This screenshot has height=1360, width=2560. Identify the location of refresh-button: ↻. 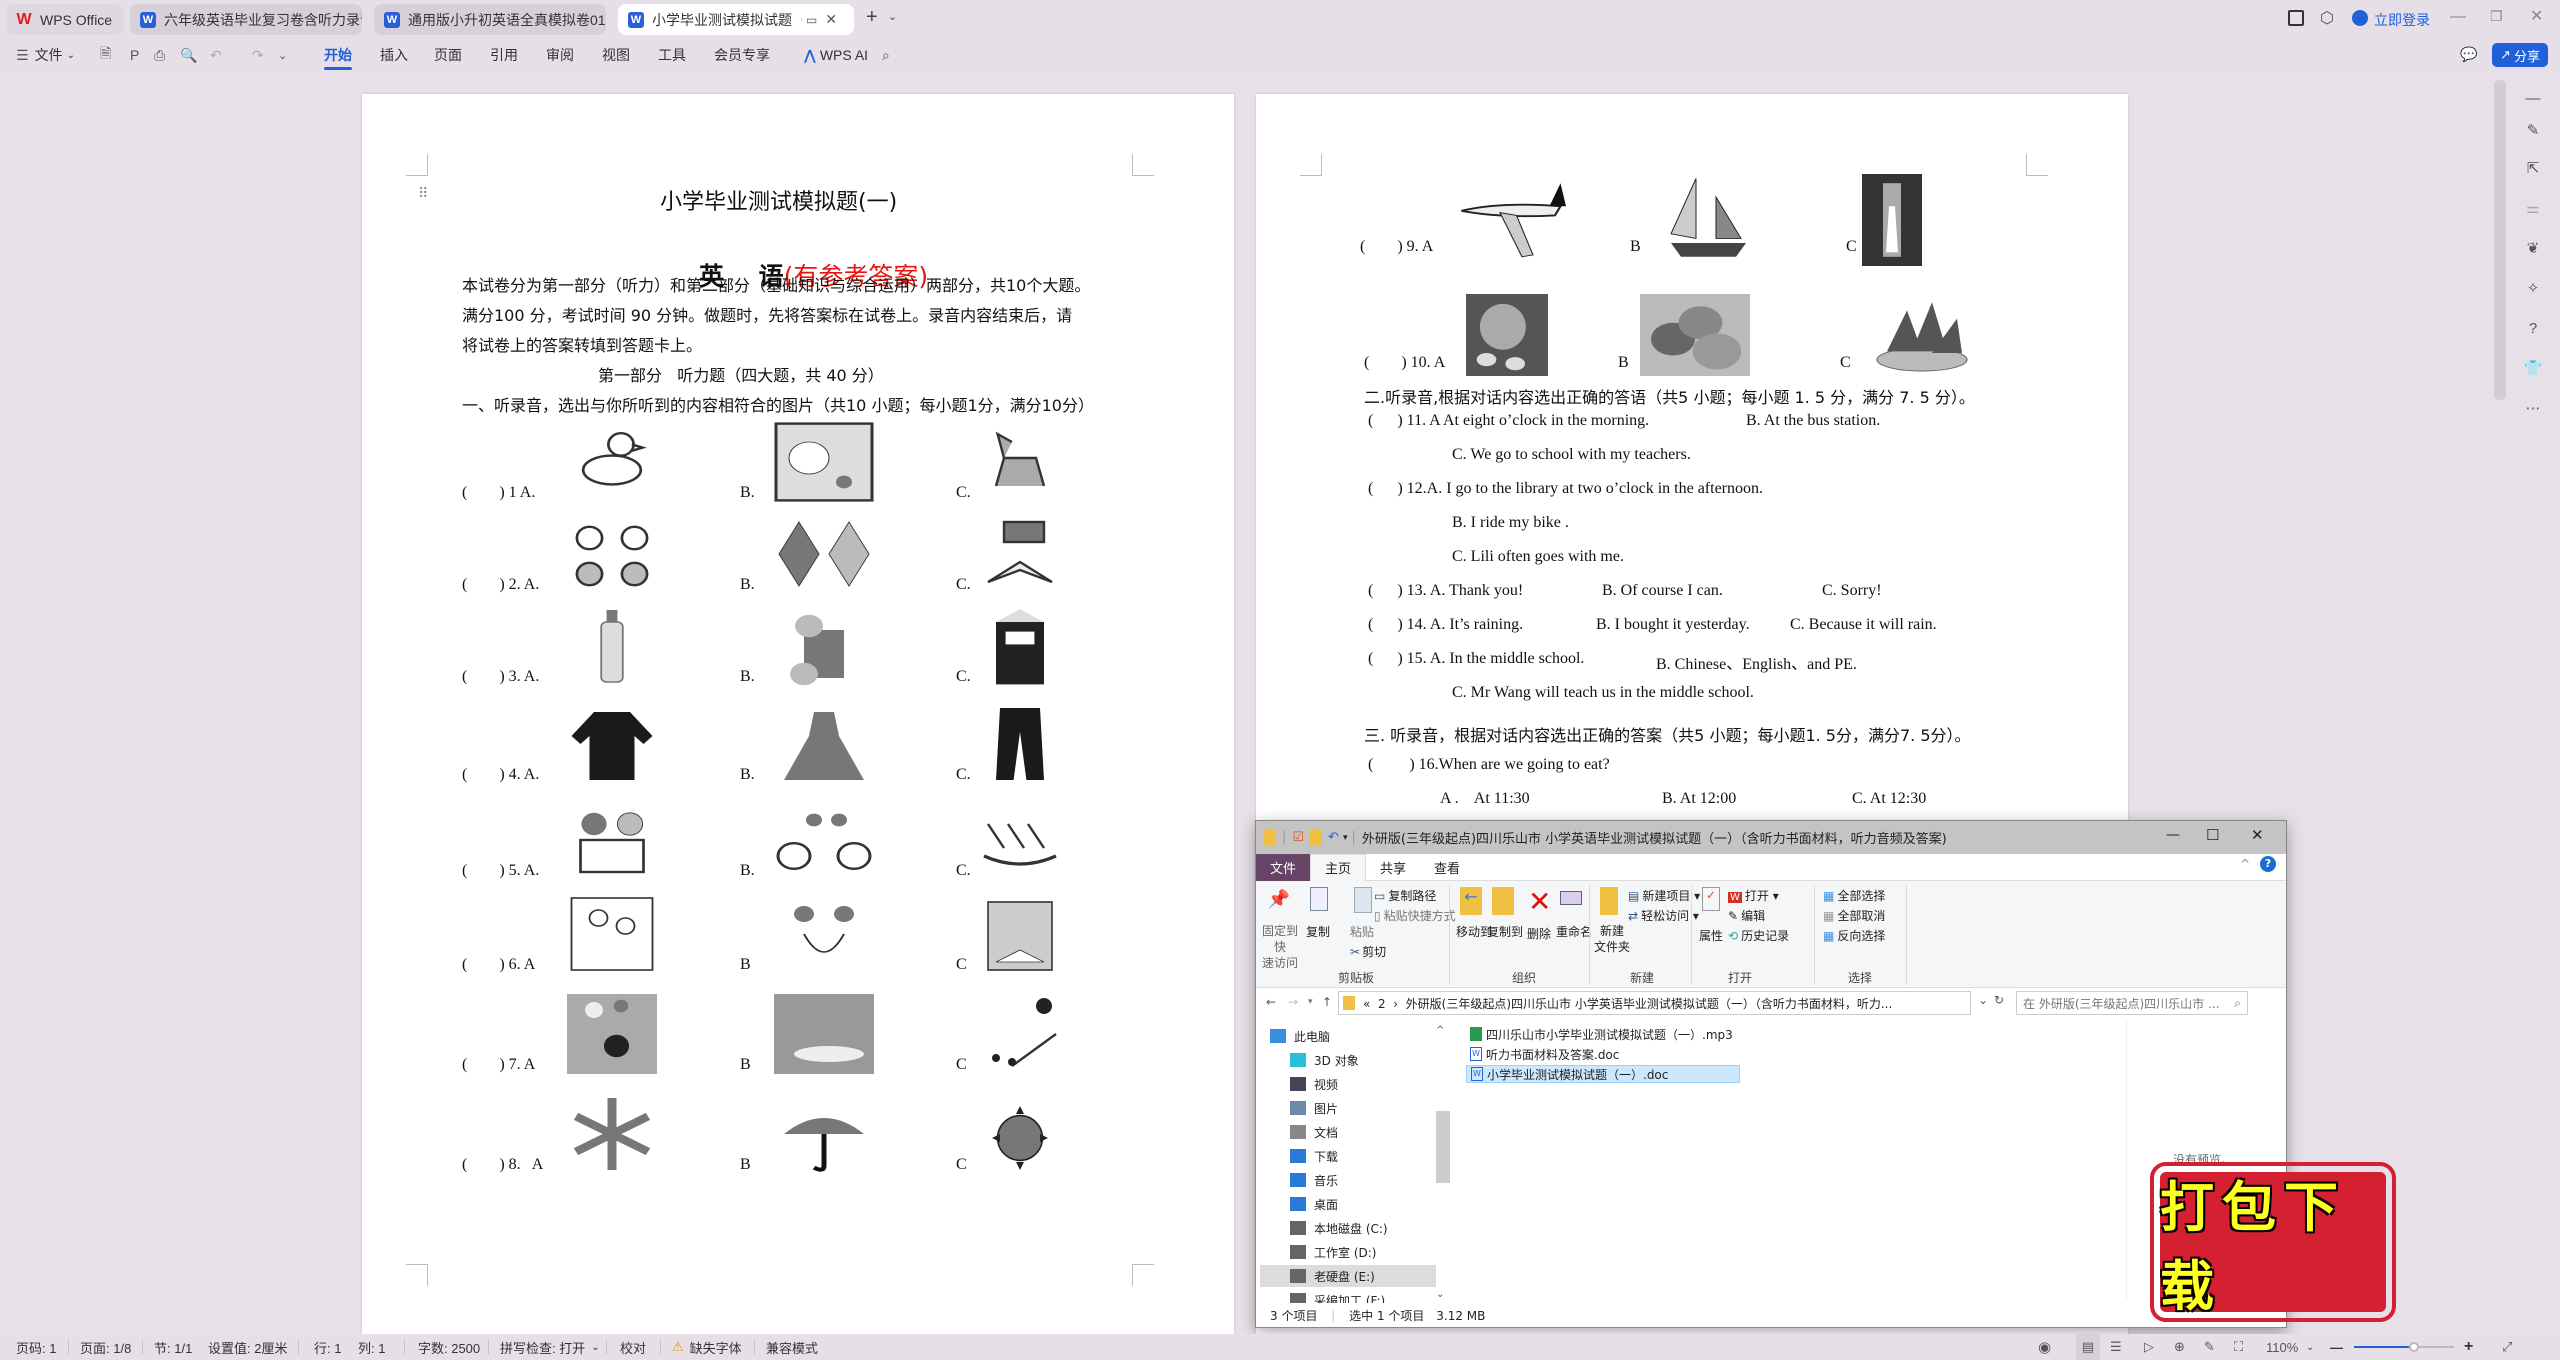
(1999, 1000).